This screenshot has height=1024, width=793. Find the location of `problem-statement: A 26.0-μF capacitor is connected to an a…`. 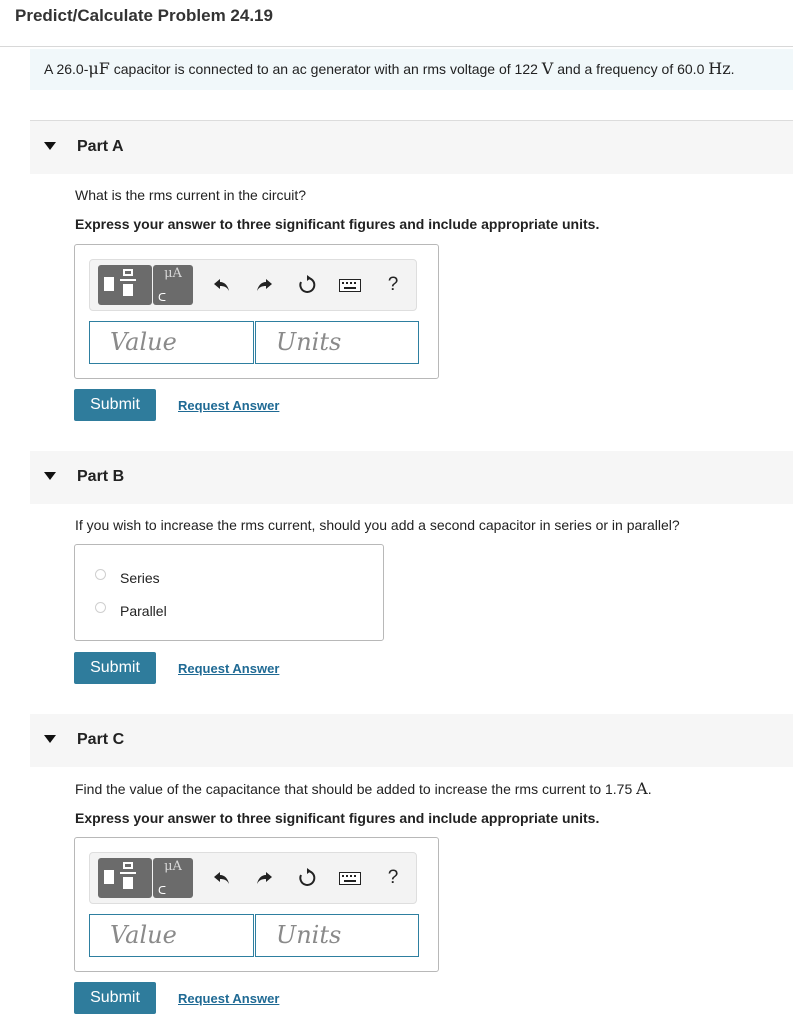

problem-statement: A 26.0-μF capacitor is connected to an a… is located at coordinates (411, 69).